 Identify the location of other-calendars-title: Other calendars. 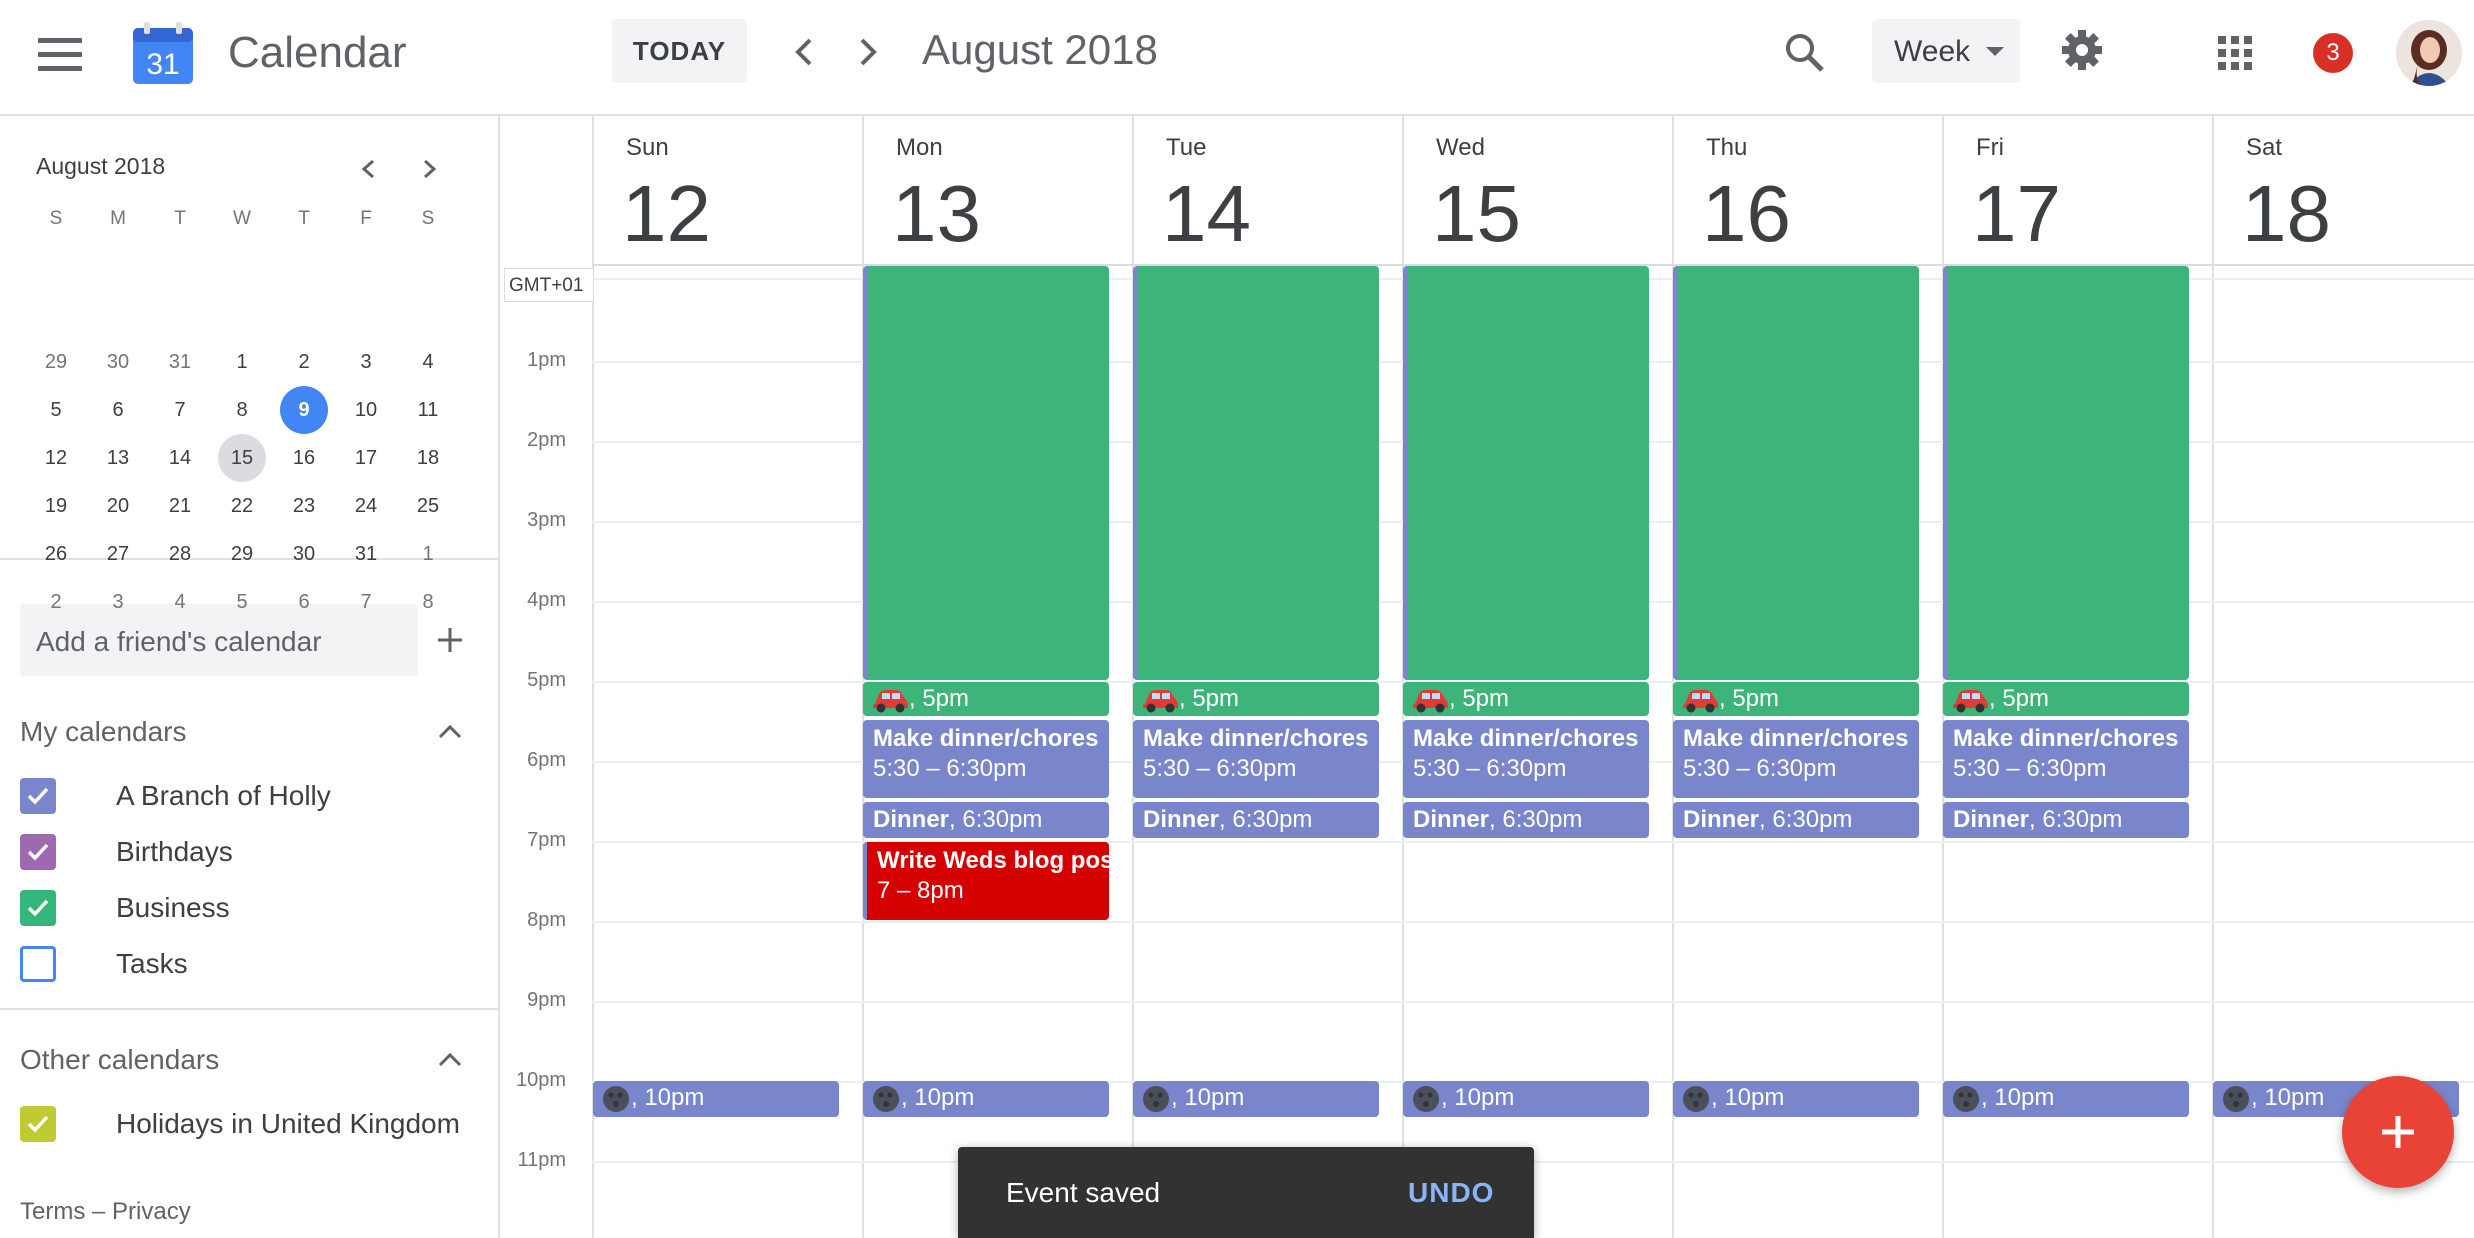
(119, 1060).